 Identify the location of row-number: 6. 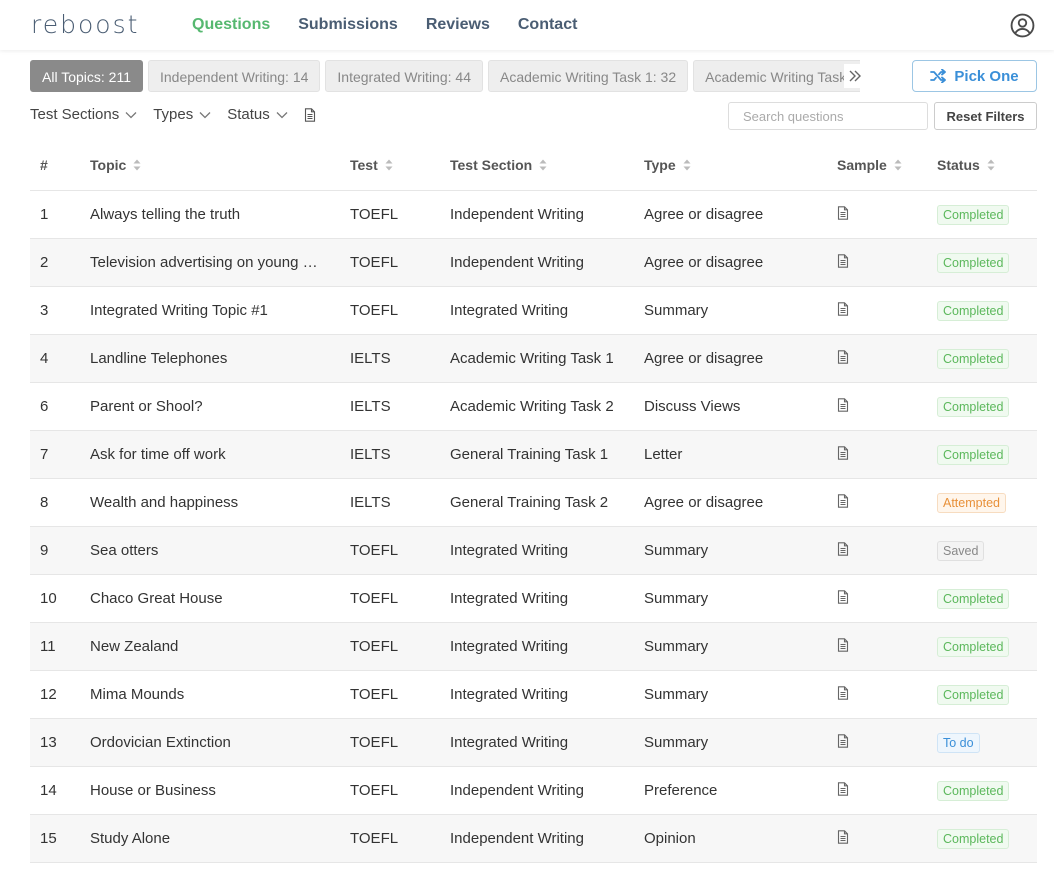
(44, 406).